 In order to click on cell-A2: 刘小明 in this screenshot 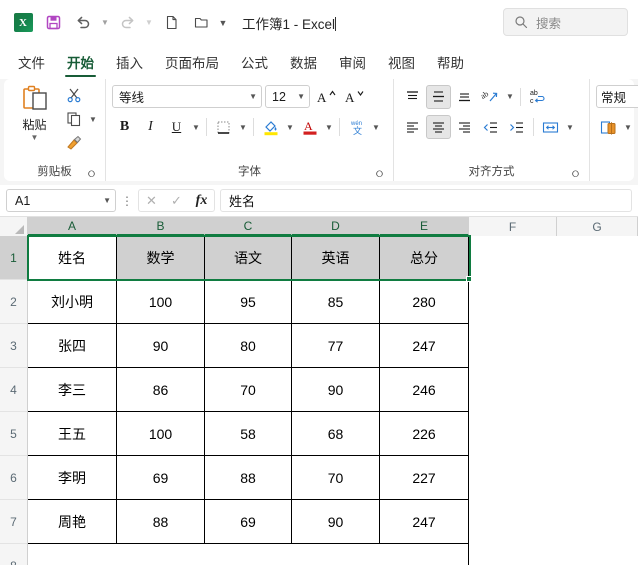, I will do `click(72, 302)`.